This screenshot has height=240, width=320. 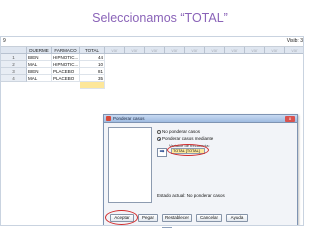 What do you see at coordinates (4, 41) in the screenshot?
I see `cell-reference: 9` at bounding box center [4, 41].